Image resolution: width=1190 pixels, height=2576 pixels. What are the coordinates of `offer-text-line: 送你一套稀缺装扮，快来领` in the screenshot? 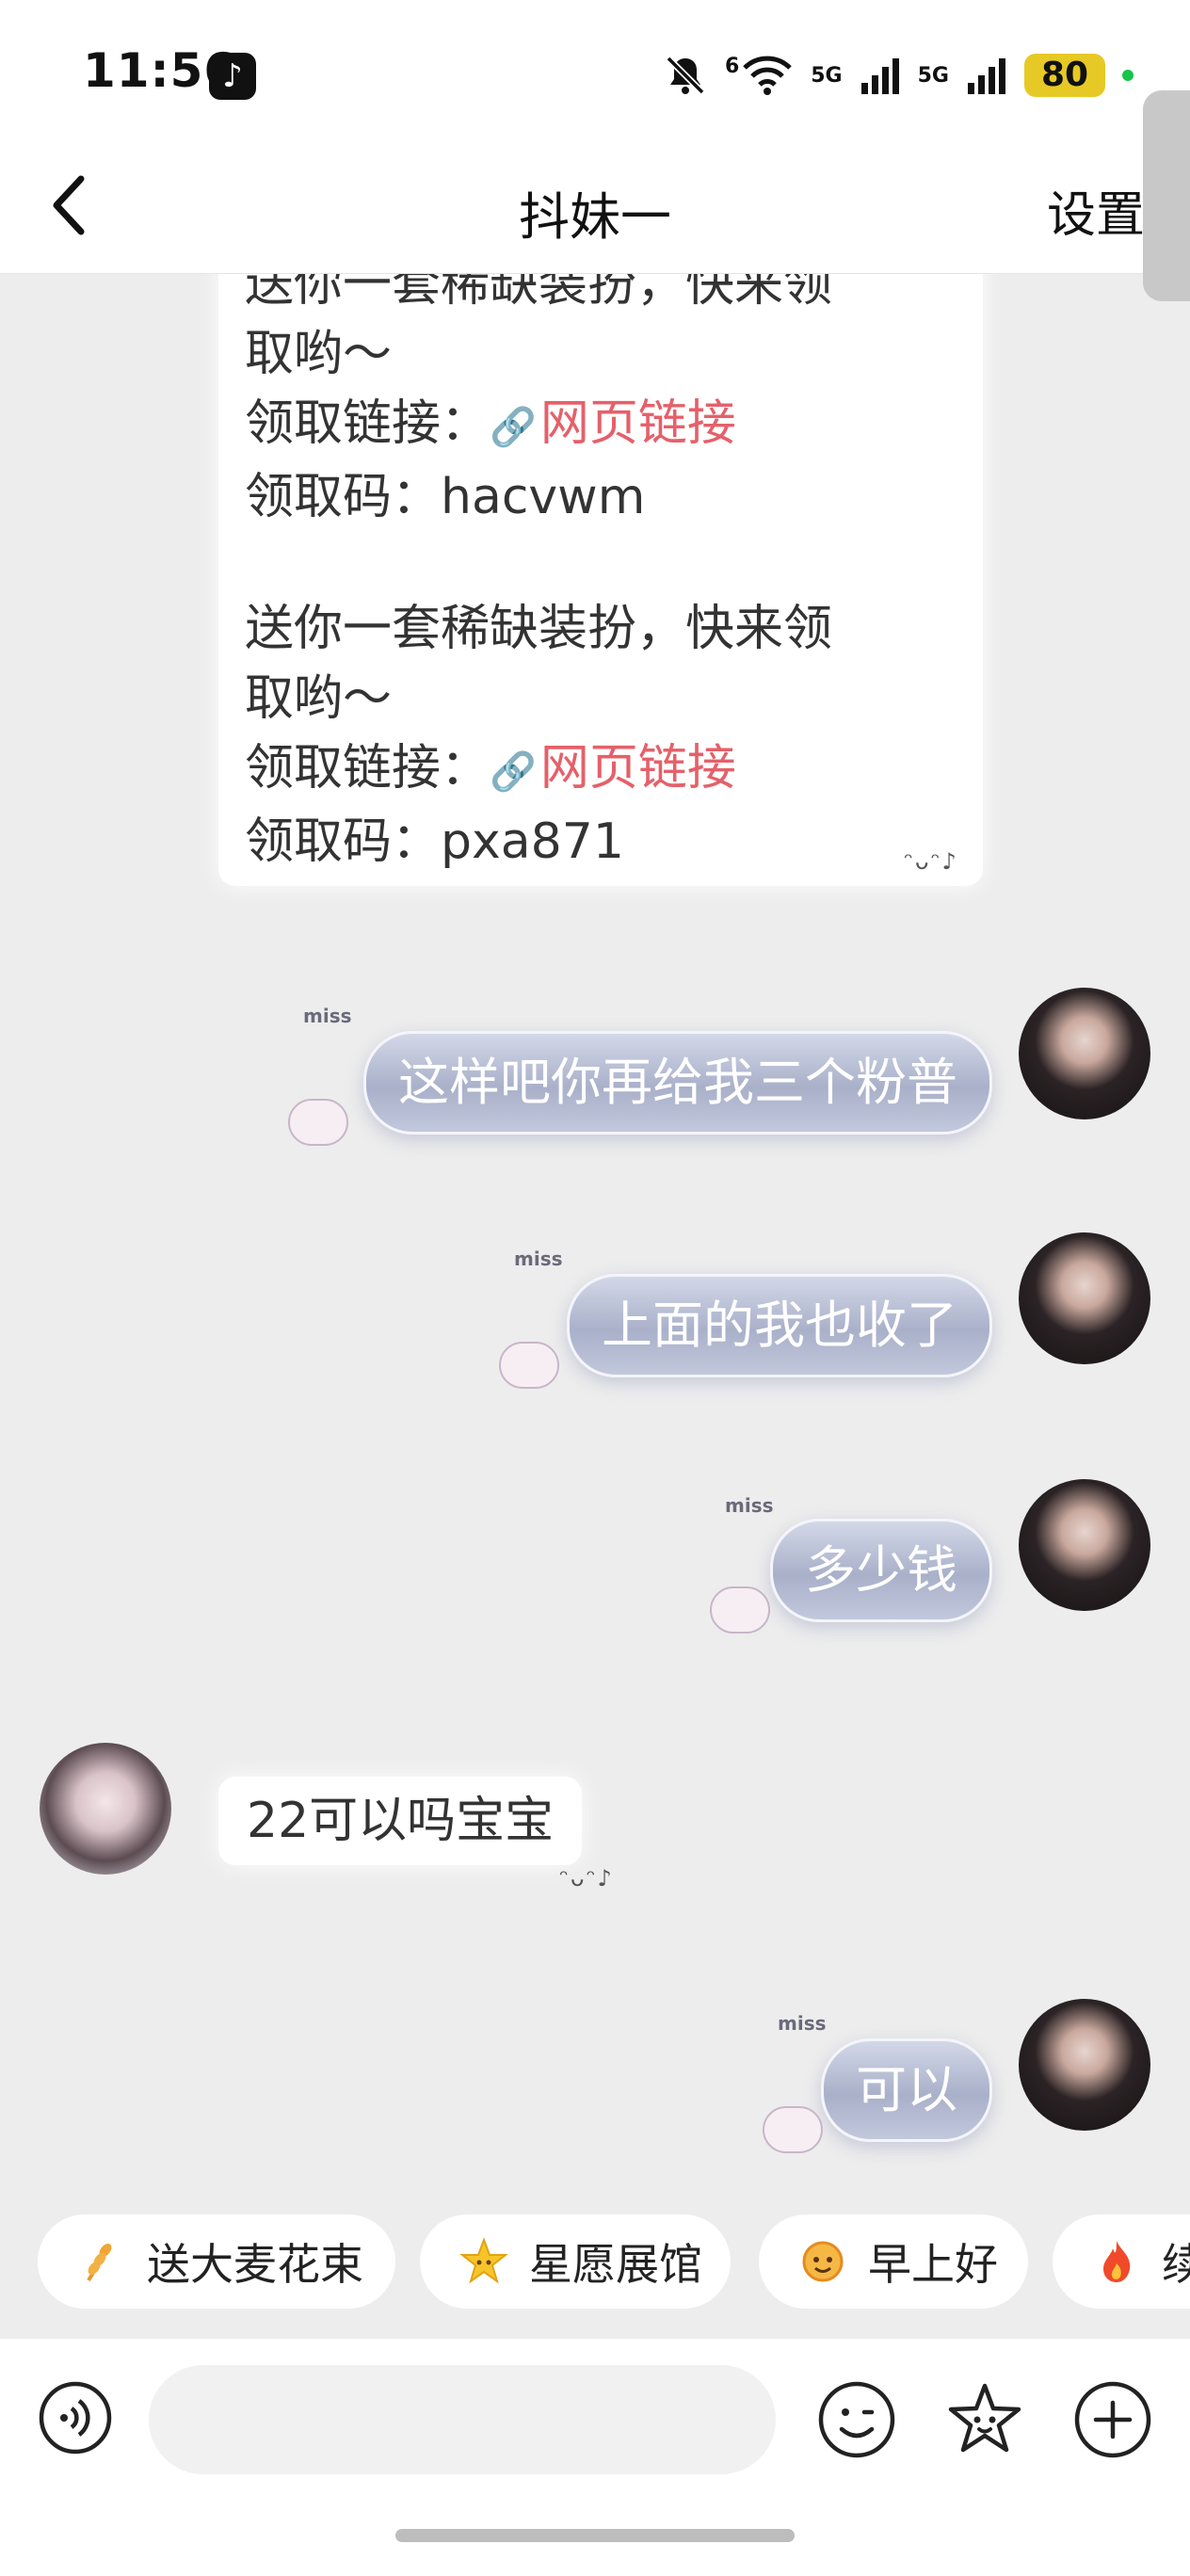 It's located at (539, 629).